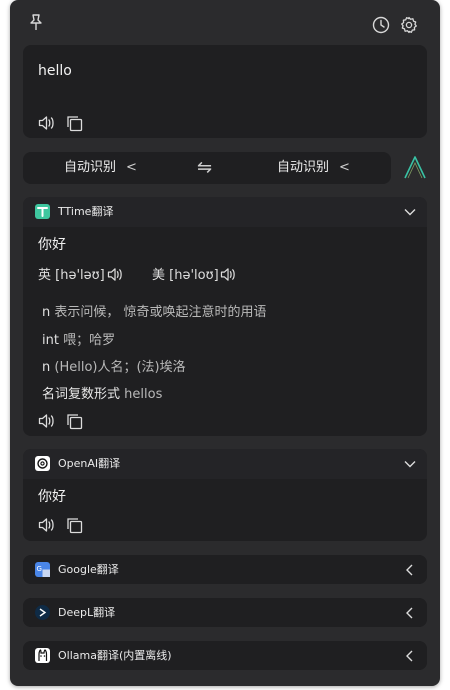  Describe the element at coordinates (80, 275) in the screenshot. I see `phonetic-uk-value: [hə'ləʊ]` at that location.